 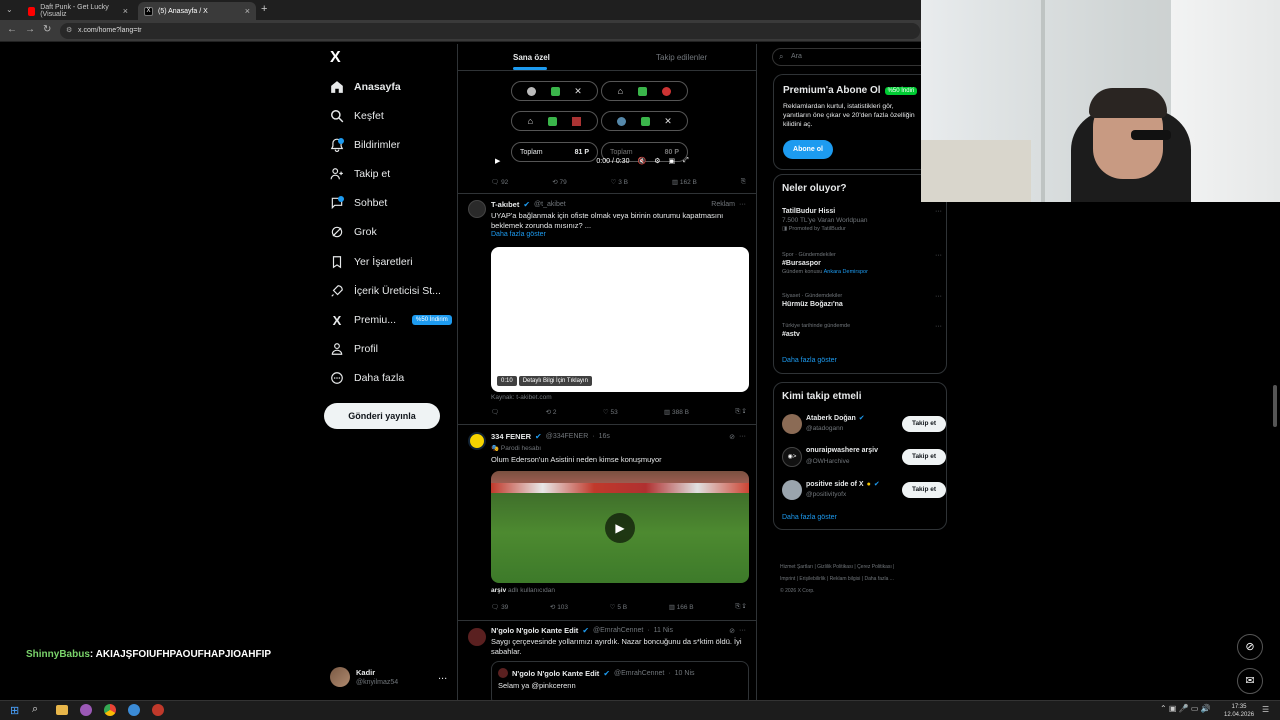 I want to click on retweet-button: ⟲ 2, so click(x=551, y=412).